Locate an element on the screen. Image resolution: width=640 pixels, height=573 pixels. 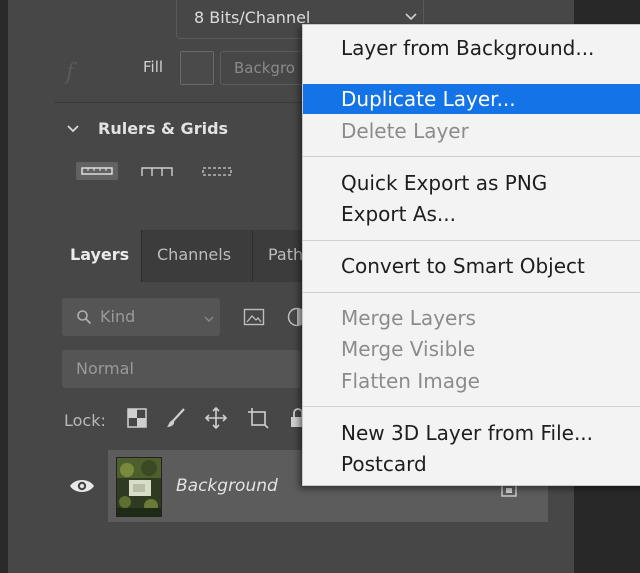
fill-label: Fill is located at coordinates (153, 67).